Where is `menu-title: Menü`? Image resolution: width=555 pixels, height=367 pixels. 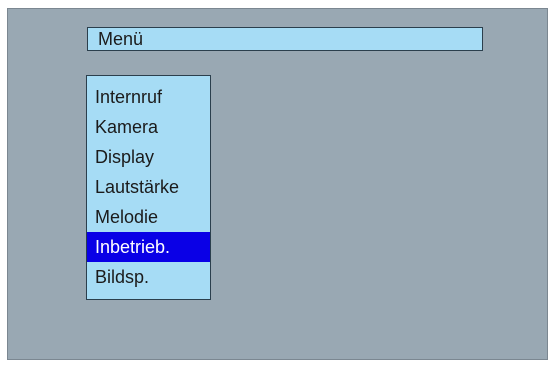 menu-title: Menü is located at coordinates (121, 39).